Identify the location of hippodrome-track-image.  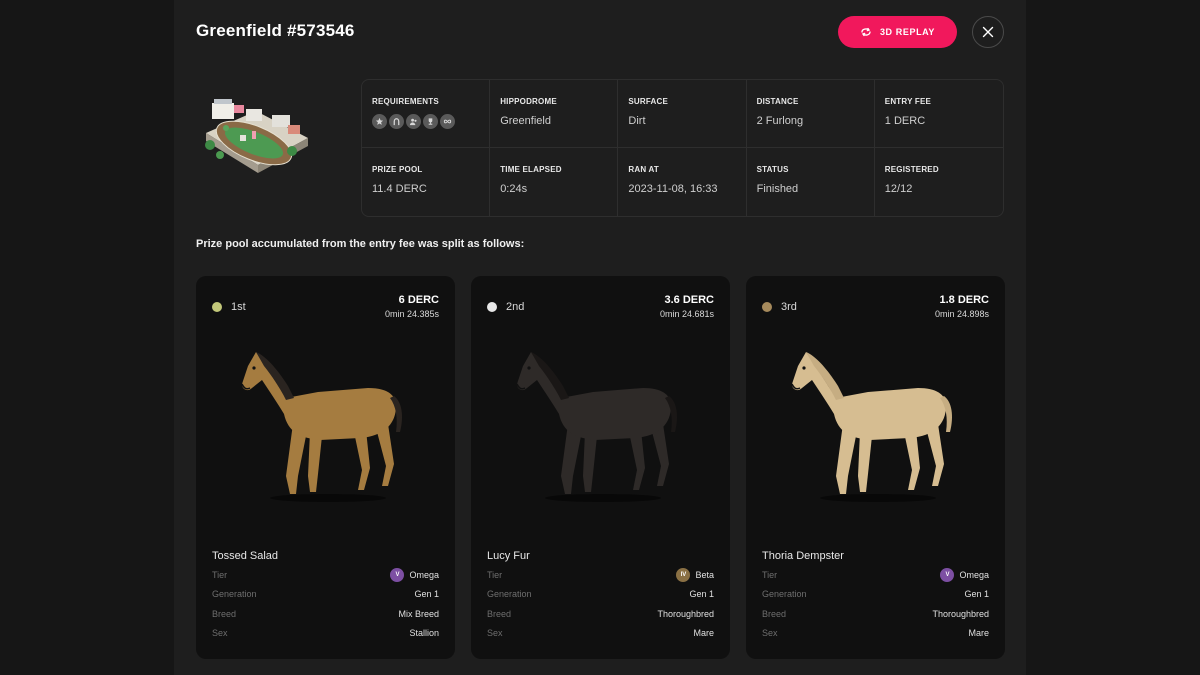
(256, 136).